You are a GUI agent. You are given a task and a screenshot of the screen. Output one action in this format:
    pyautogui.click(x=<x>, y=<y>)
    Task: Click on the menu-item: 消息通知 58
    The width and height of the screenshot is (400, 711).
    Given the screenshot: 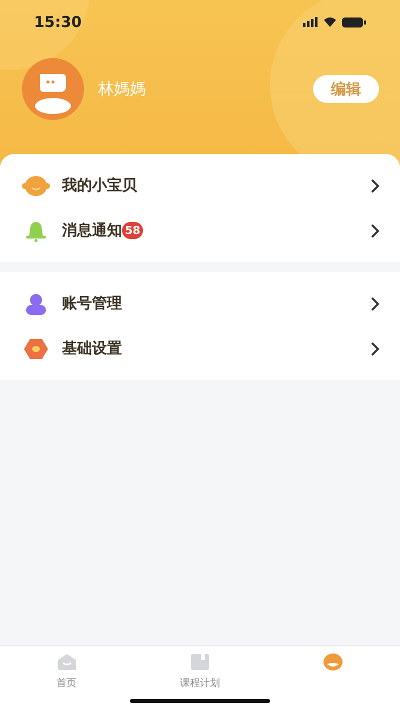 What is the action you would take?
    pyautogui.click(x=200, y=230)
    